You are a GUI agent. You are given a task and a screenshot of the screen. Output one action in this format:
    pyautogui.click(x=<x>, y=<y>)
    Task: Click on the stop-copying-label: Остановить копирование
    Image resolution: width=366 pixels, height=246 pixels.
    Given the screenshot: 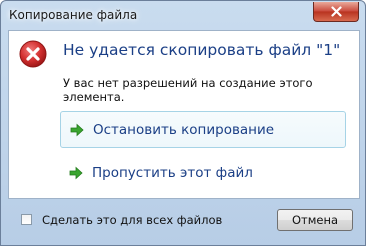 What is the action you would take?
    pyautogui.click(x=184, y=129)
    